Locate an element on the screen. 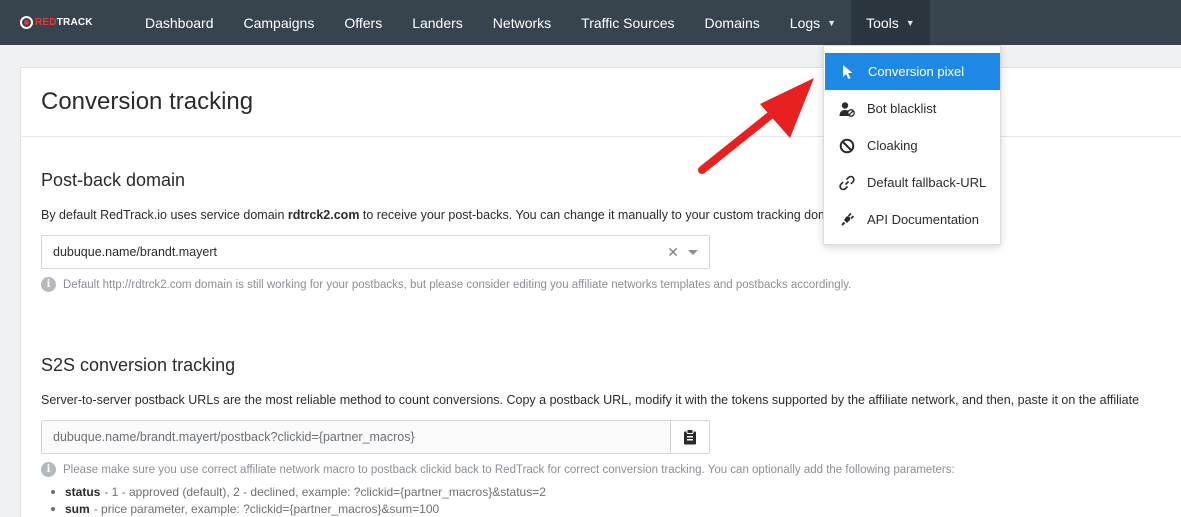 Image resolution: width=1181 pixels, height=517 pixels. redtrack-logo: REDTRACK is located at coordinates (65, 22).